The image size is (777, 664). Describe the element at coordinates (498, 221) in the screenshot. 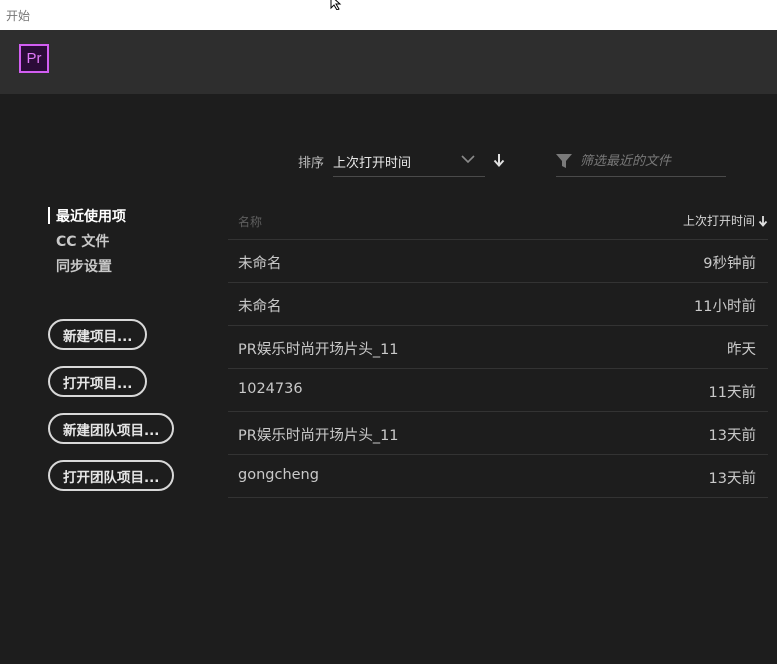

I see `table-header: 名称 上次打开时间` at that location.